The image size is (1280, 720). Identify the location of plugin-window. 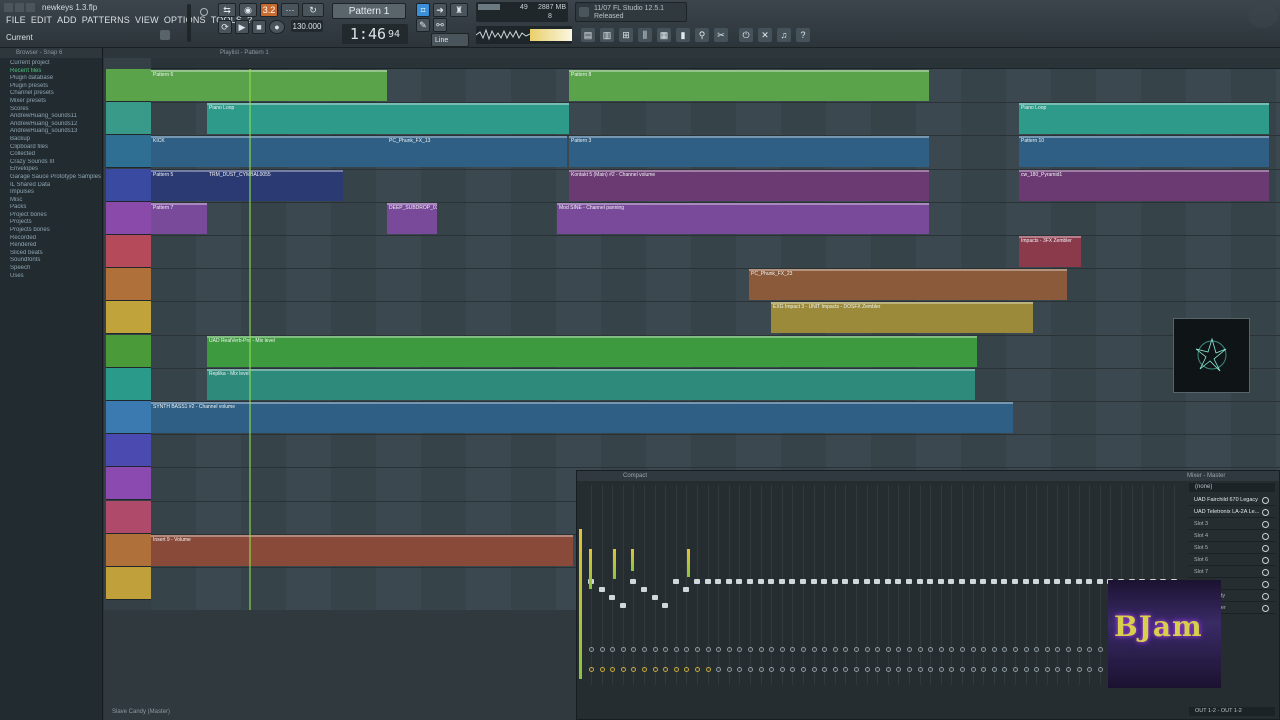
(1211, 355).